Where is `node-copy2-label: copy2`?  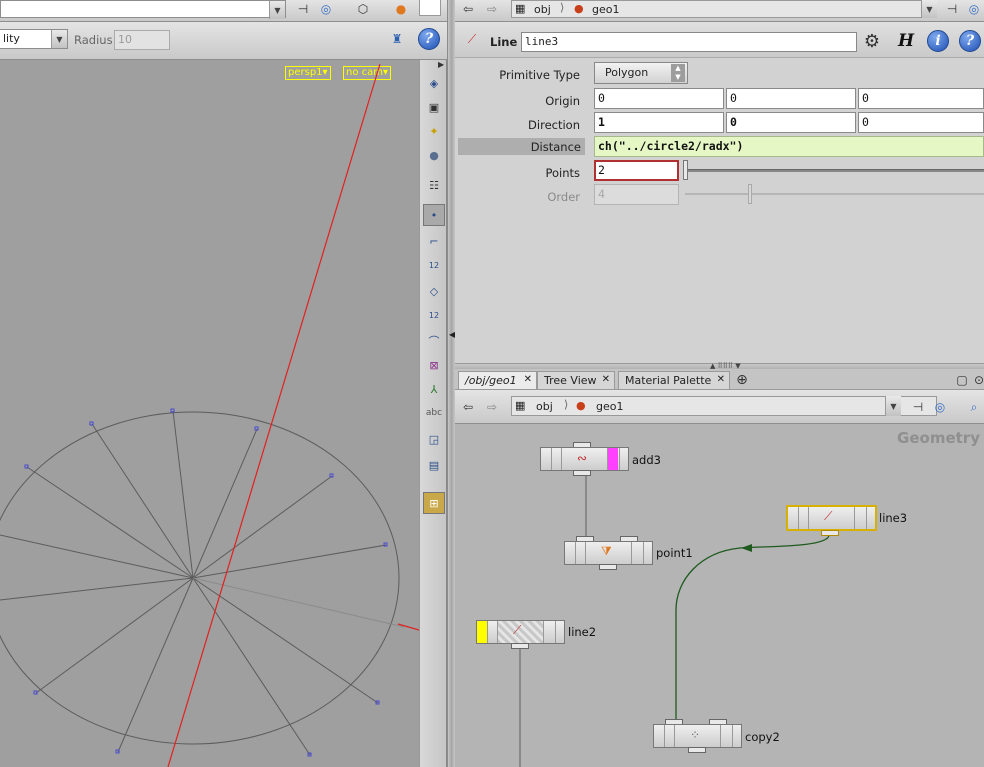
node-copy2-label: copy2 is located at coordinates (762, 737).